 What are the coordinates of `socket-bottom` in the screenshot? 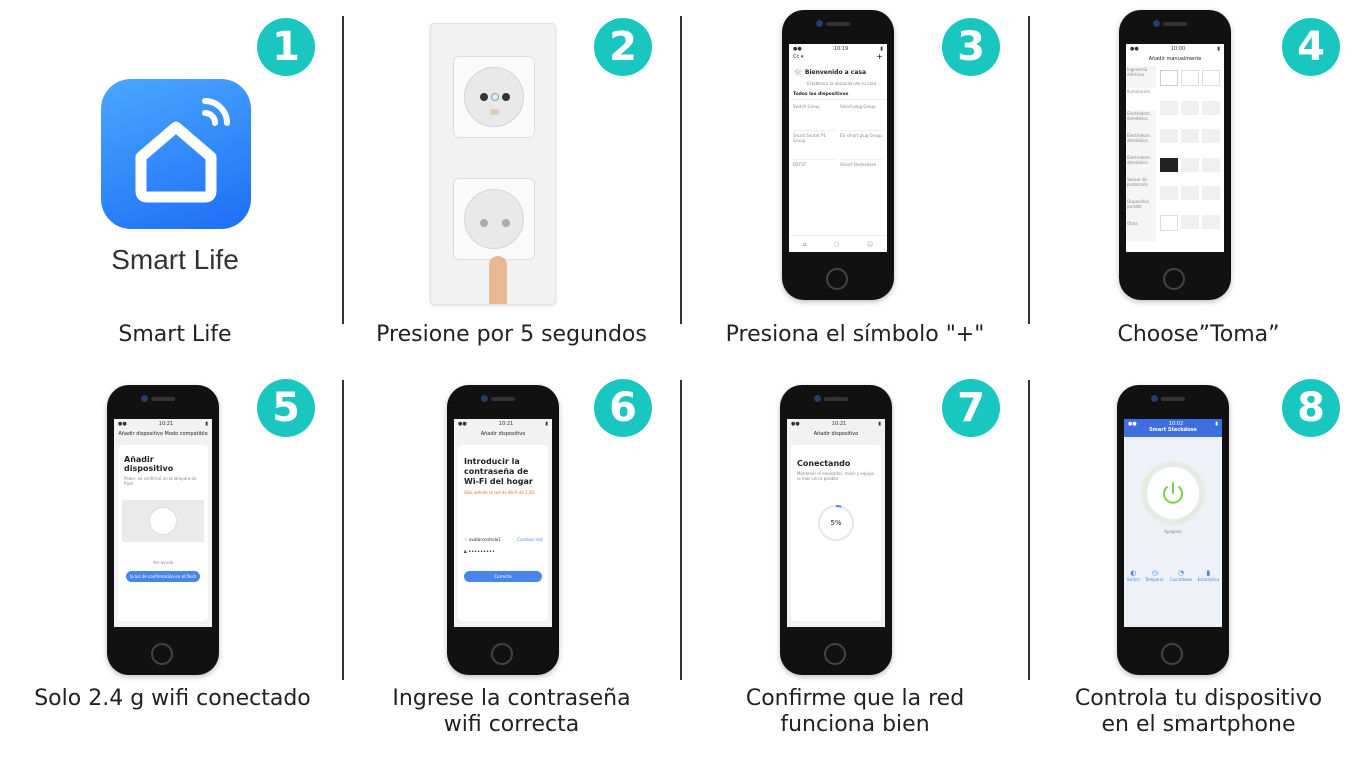 It's located at (494, 219).